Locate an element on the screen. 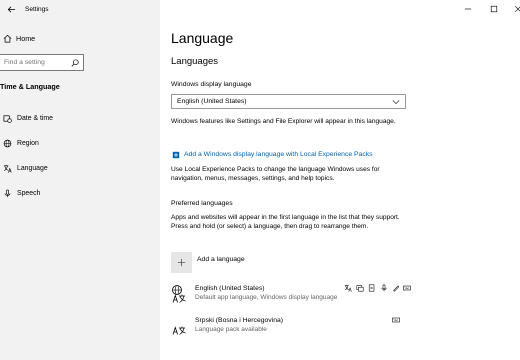 This screenshot has height=360, width=520. preferred-languages-heading: Preferred languages is located at coordinates (202, 203).